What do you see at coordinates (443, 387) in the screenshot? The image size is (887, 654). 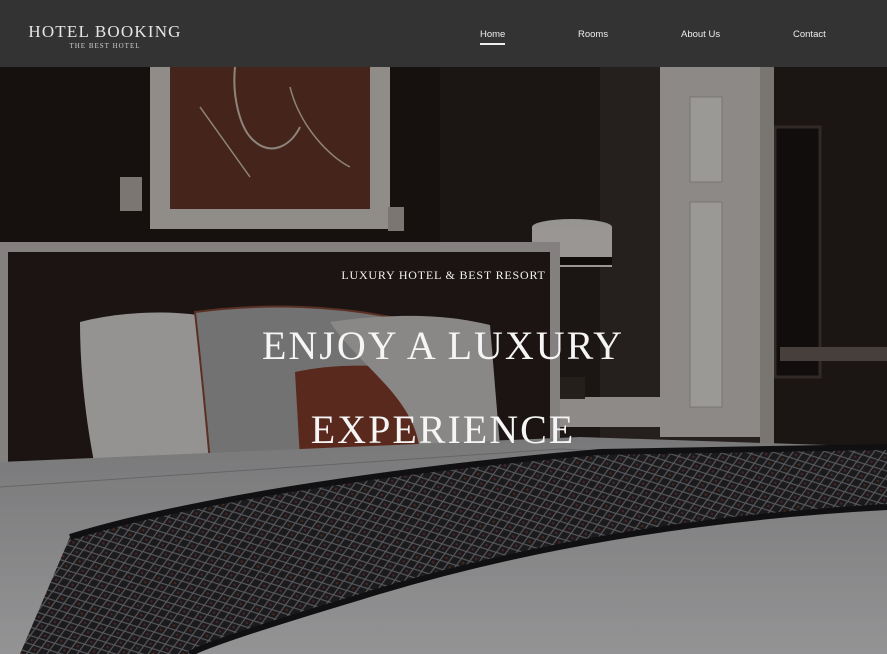 I see `hero-heading: ENJOY A LUXURY EXPERIENCE` at bounding box center [443, 387].